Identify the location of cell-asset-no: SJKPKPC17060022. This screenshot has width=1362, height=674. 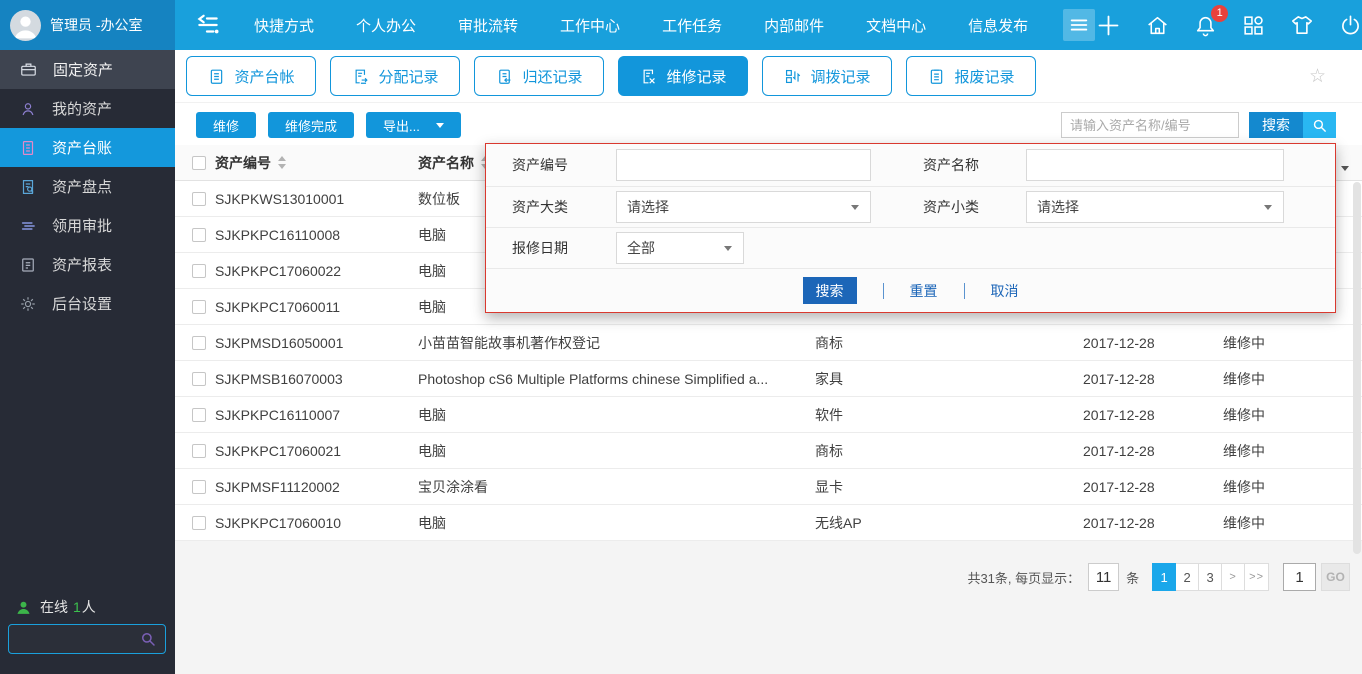
(278, 270).